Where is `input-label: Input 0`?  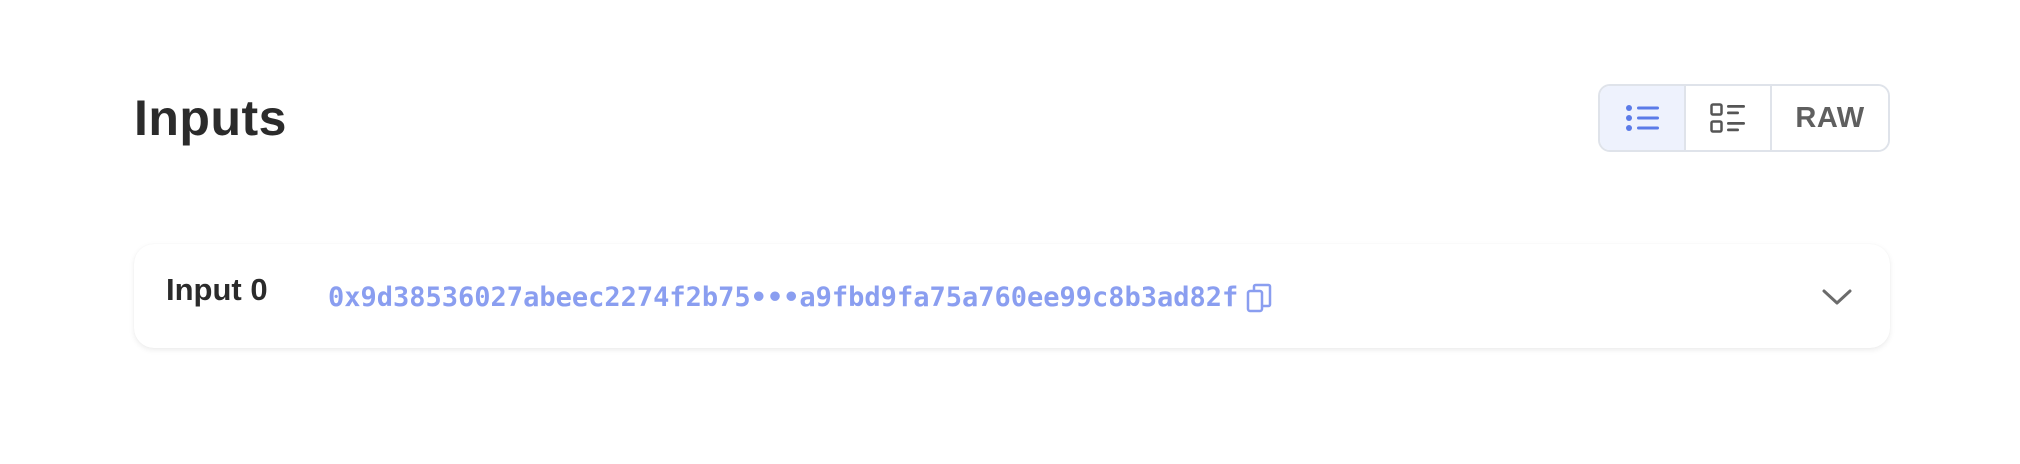 input-label: Input 0 is located at coordinates (217, 289).